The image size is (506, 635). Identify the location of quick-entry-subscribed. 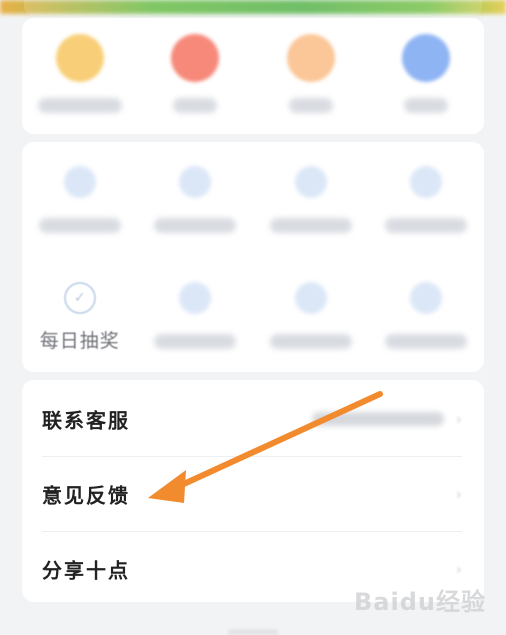
(195, 73).